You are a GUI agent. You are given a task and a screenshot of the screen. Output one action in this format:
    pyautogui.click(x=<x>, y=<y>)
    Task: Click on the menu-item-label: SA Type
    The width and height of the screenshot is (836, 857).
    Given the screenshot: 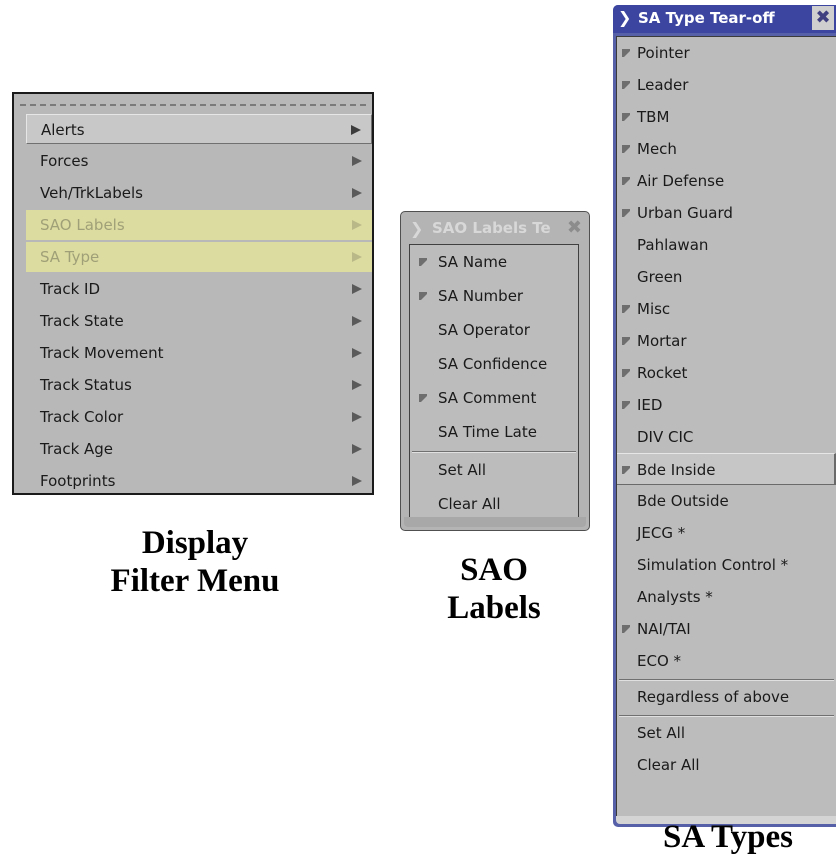 What is the action you would take?
    pyautogui.click(x=70, y=257)
    